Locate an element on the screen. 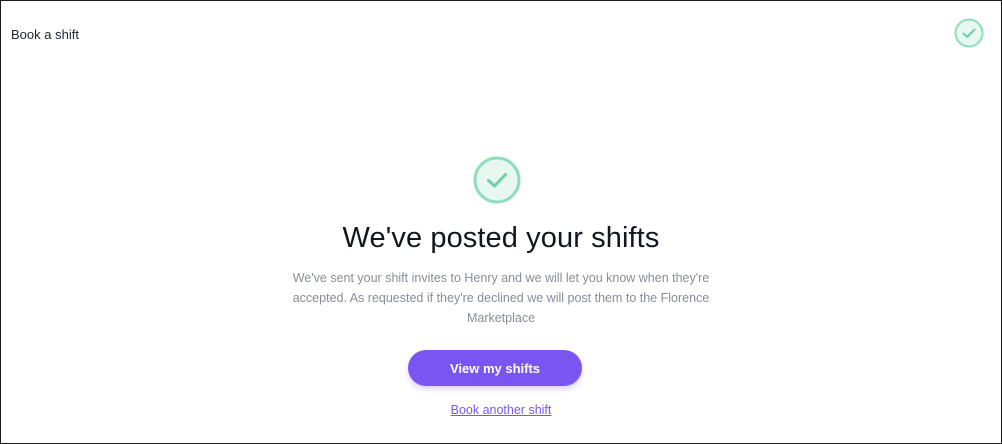 The image size is (1002, 444). success-check-icon-svg is located at coordinates (497, 180).